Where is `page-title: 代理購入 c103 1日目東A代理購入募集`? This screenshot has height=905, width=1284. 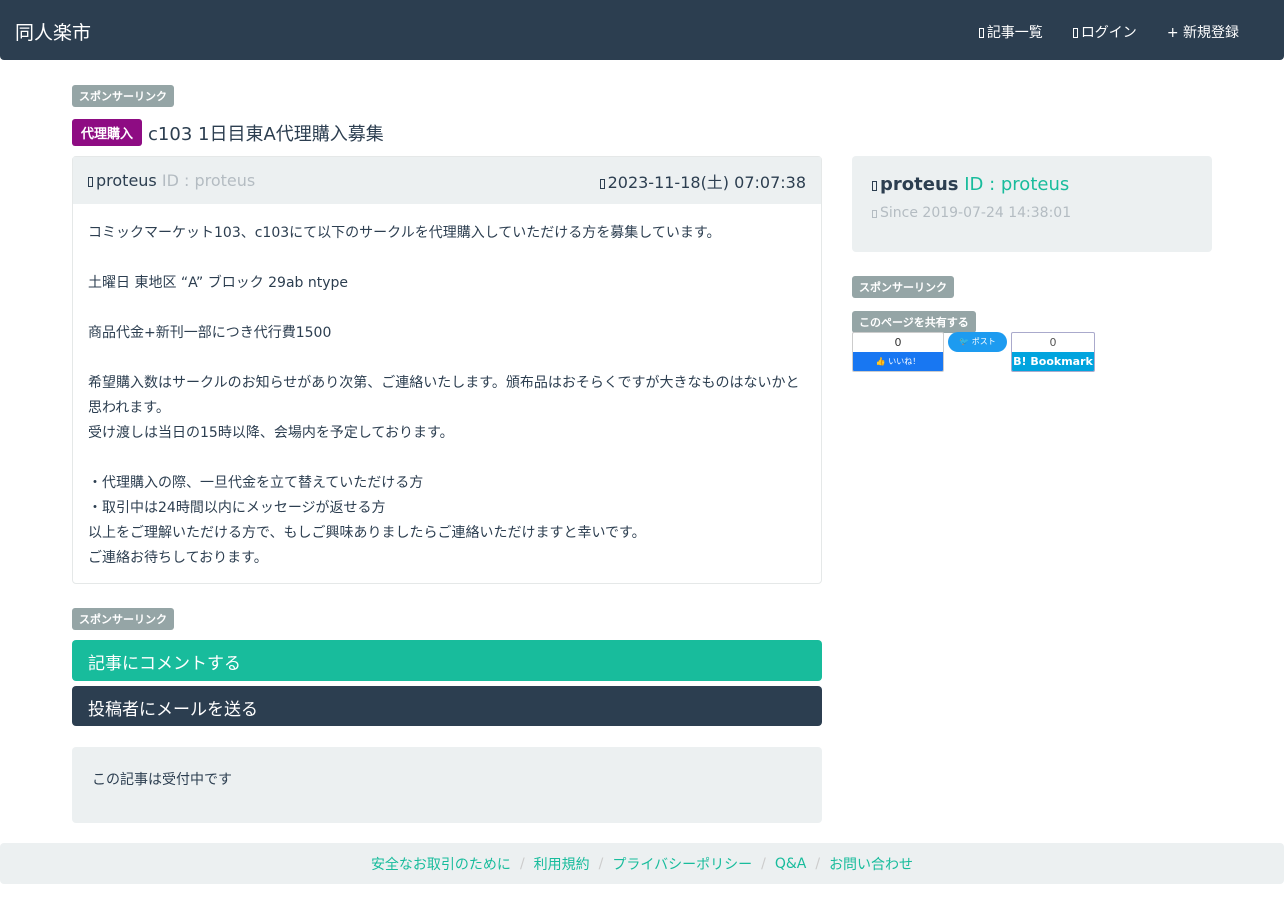 page-title: 代理購入 c103 1日目東A代理購入募集 is located at coordinates (228, 132).